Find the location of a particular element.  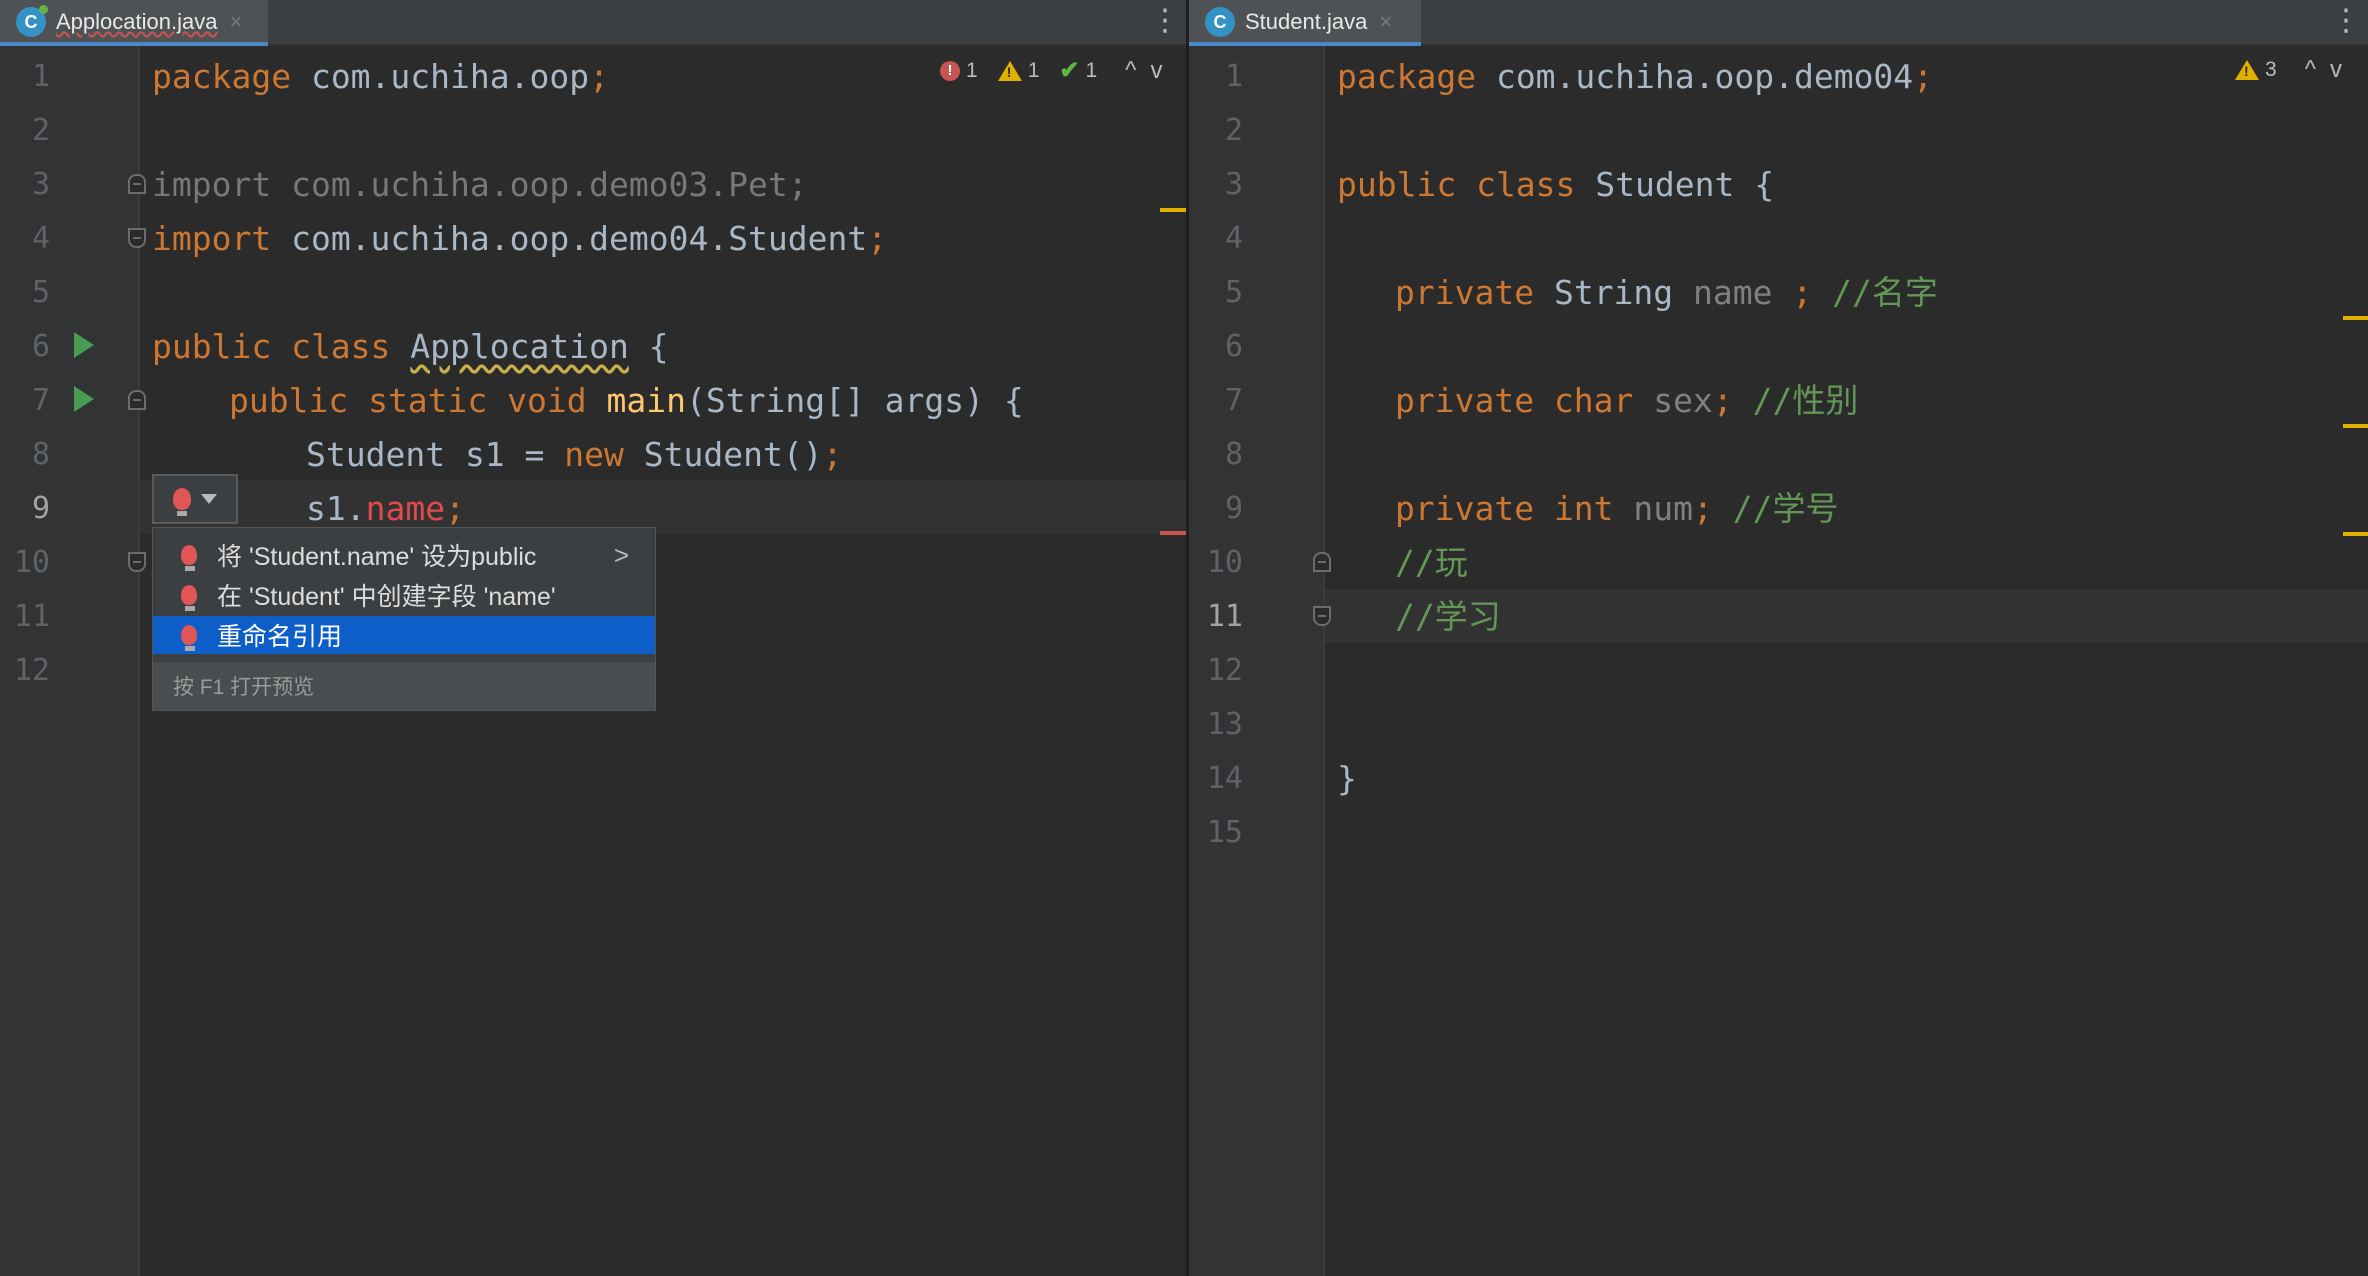

tab-label: Applocation.java is located at coordinates (137, 21).